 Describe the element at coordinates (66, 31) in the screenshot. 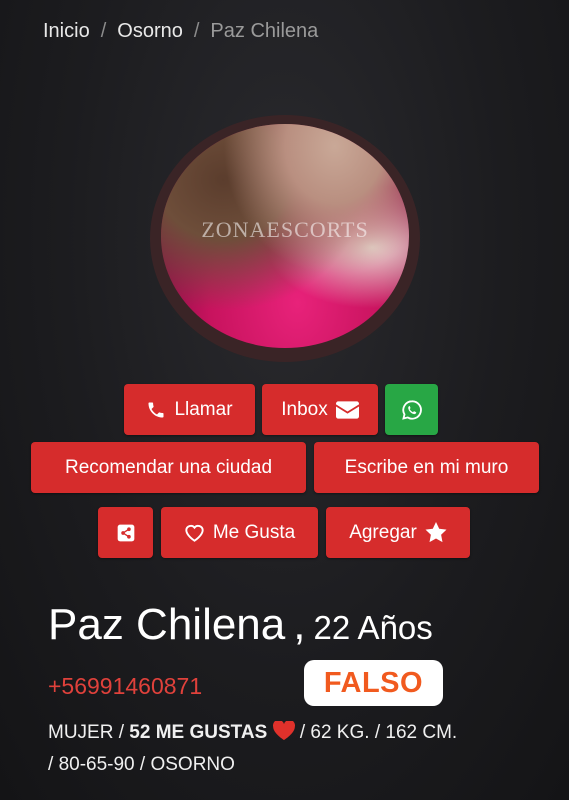

I see `breadcrumb-home-link: Inicio` at that location.